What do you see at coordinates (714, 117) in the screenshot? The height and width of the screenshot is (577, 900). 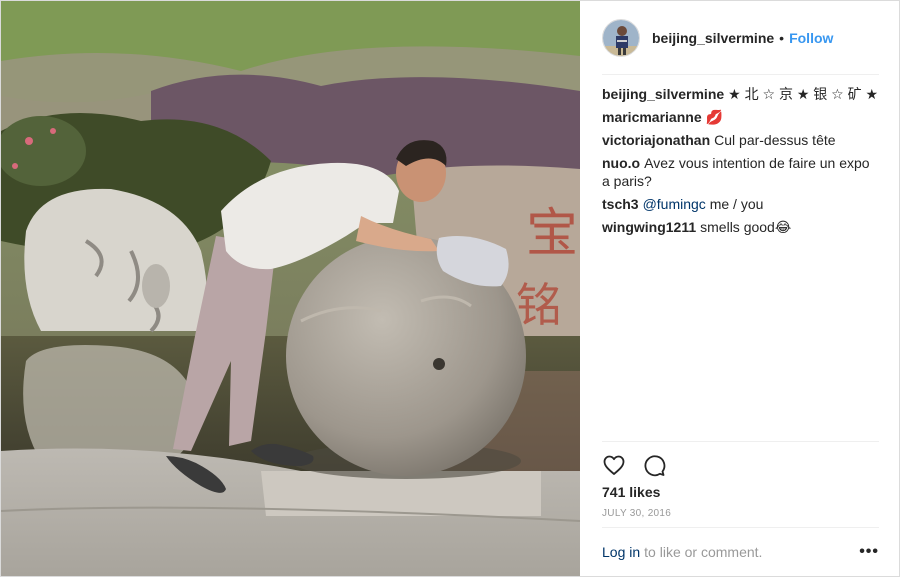 I see `comment-text: 💋` at bounding box center [714, 117].